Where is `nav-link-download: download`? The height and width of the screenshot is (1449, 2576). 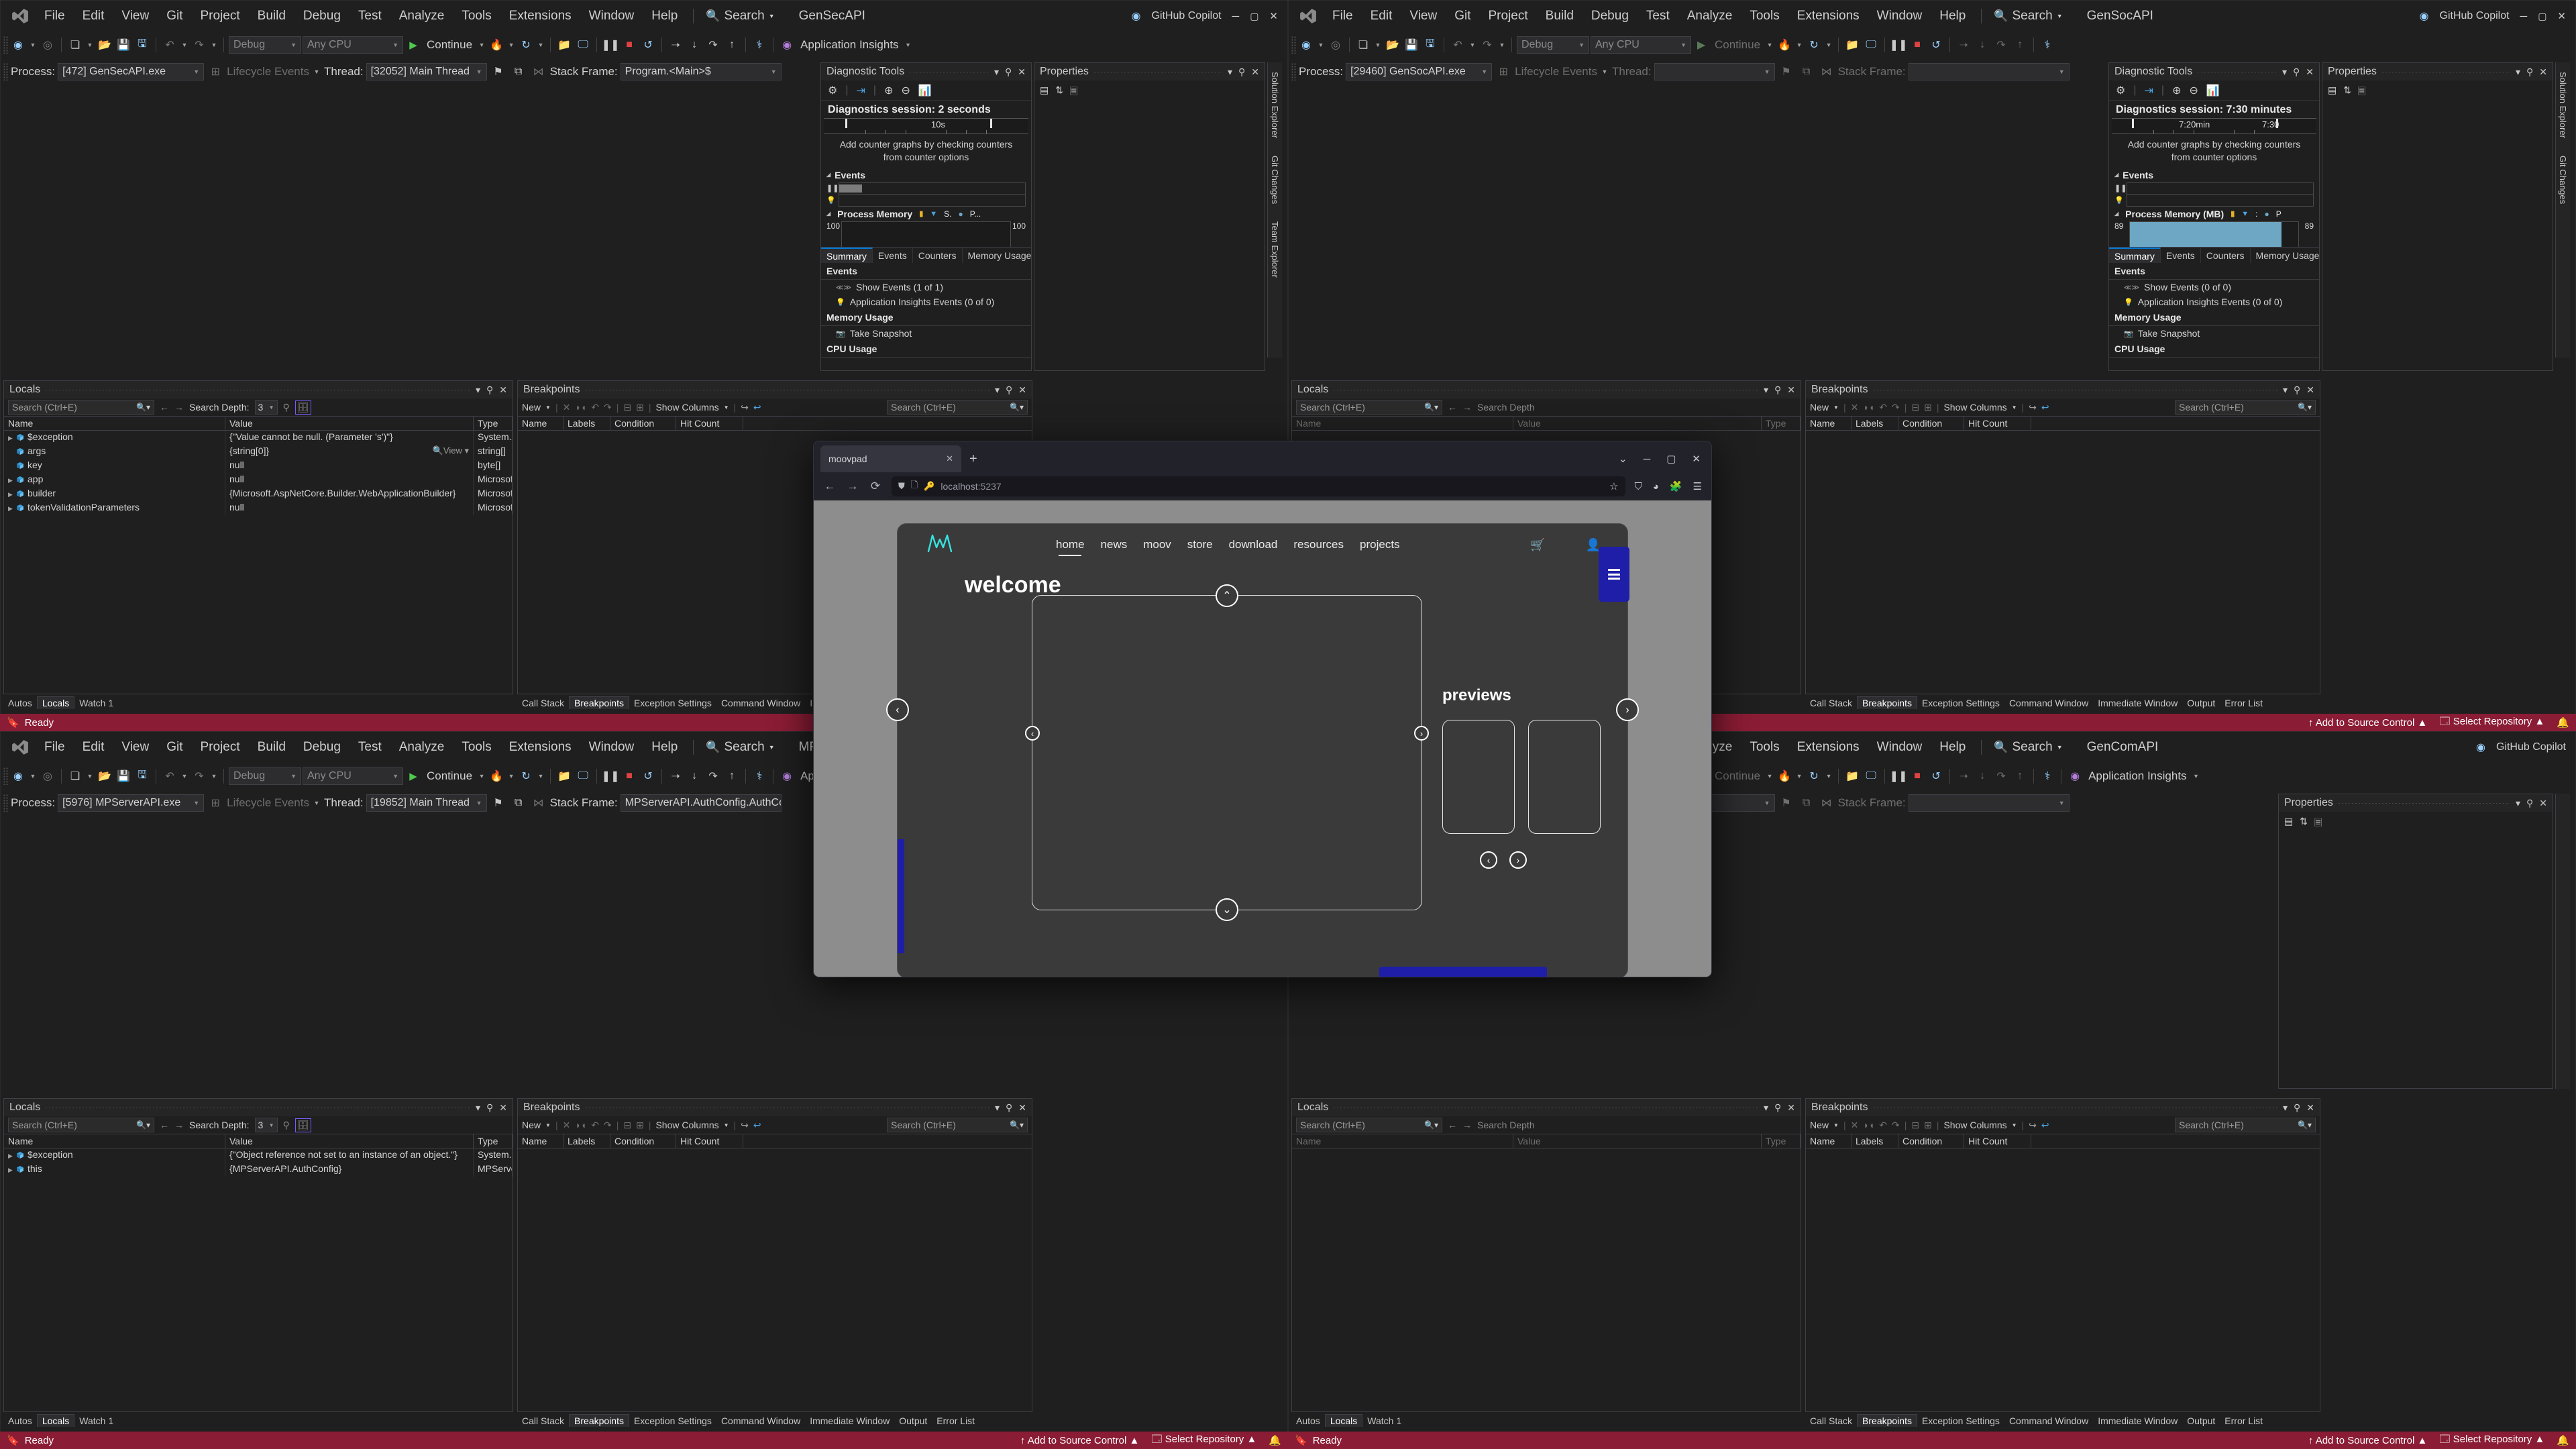 nav-link-download: download is located at coordinates (1253, 544).